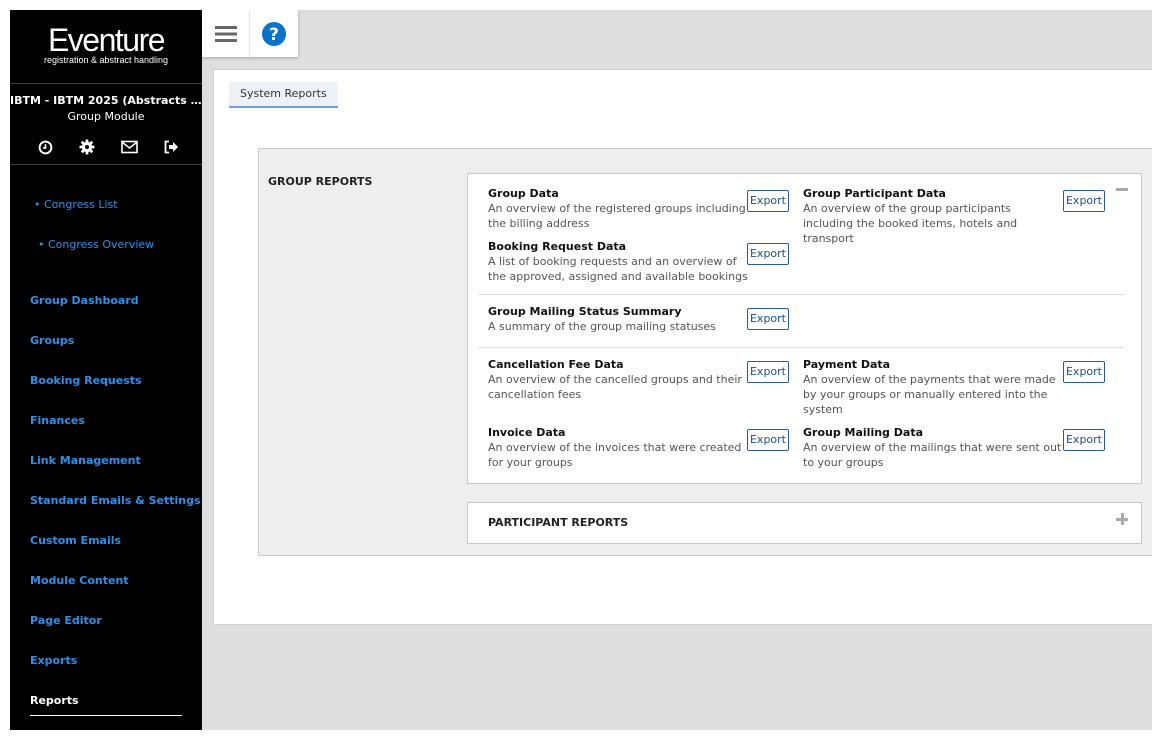 The width and height of the screenshot is (1160, 739). Describe the element at coordinates (79, 580) in the screenshot. I see `sidebar-item-module-content: Module Content` at that location.